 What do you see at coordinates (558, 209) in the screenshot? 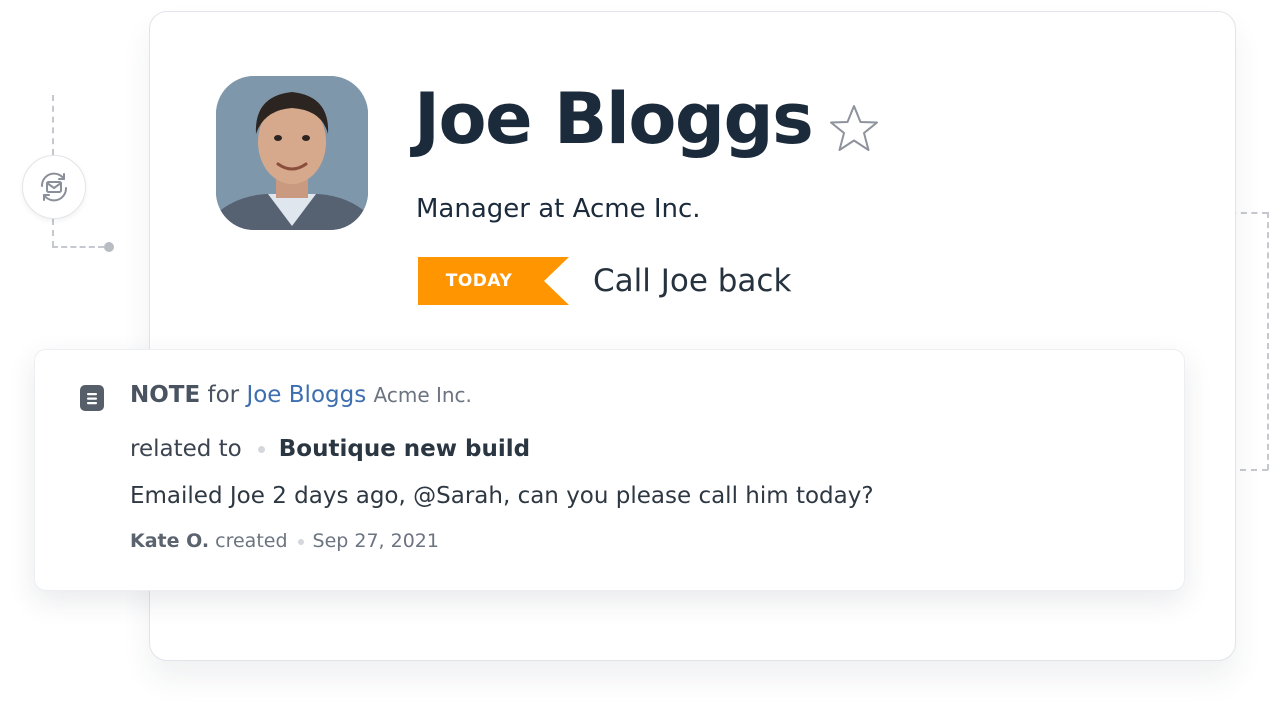
I see `contact-job-title: Manager at Acme Inc.` at bounding box center [558, 209].